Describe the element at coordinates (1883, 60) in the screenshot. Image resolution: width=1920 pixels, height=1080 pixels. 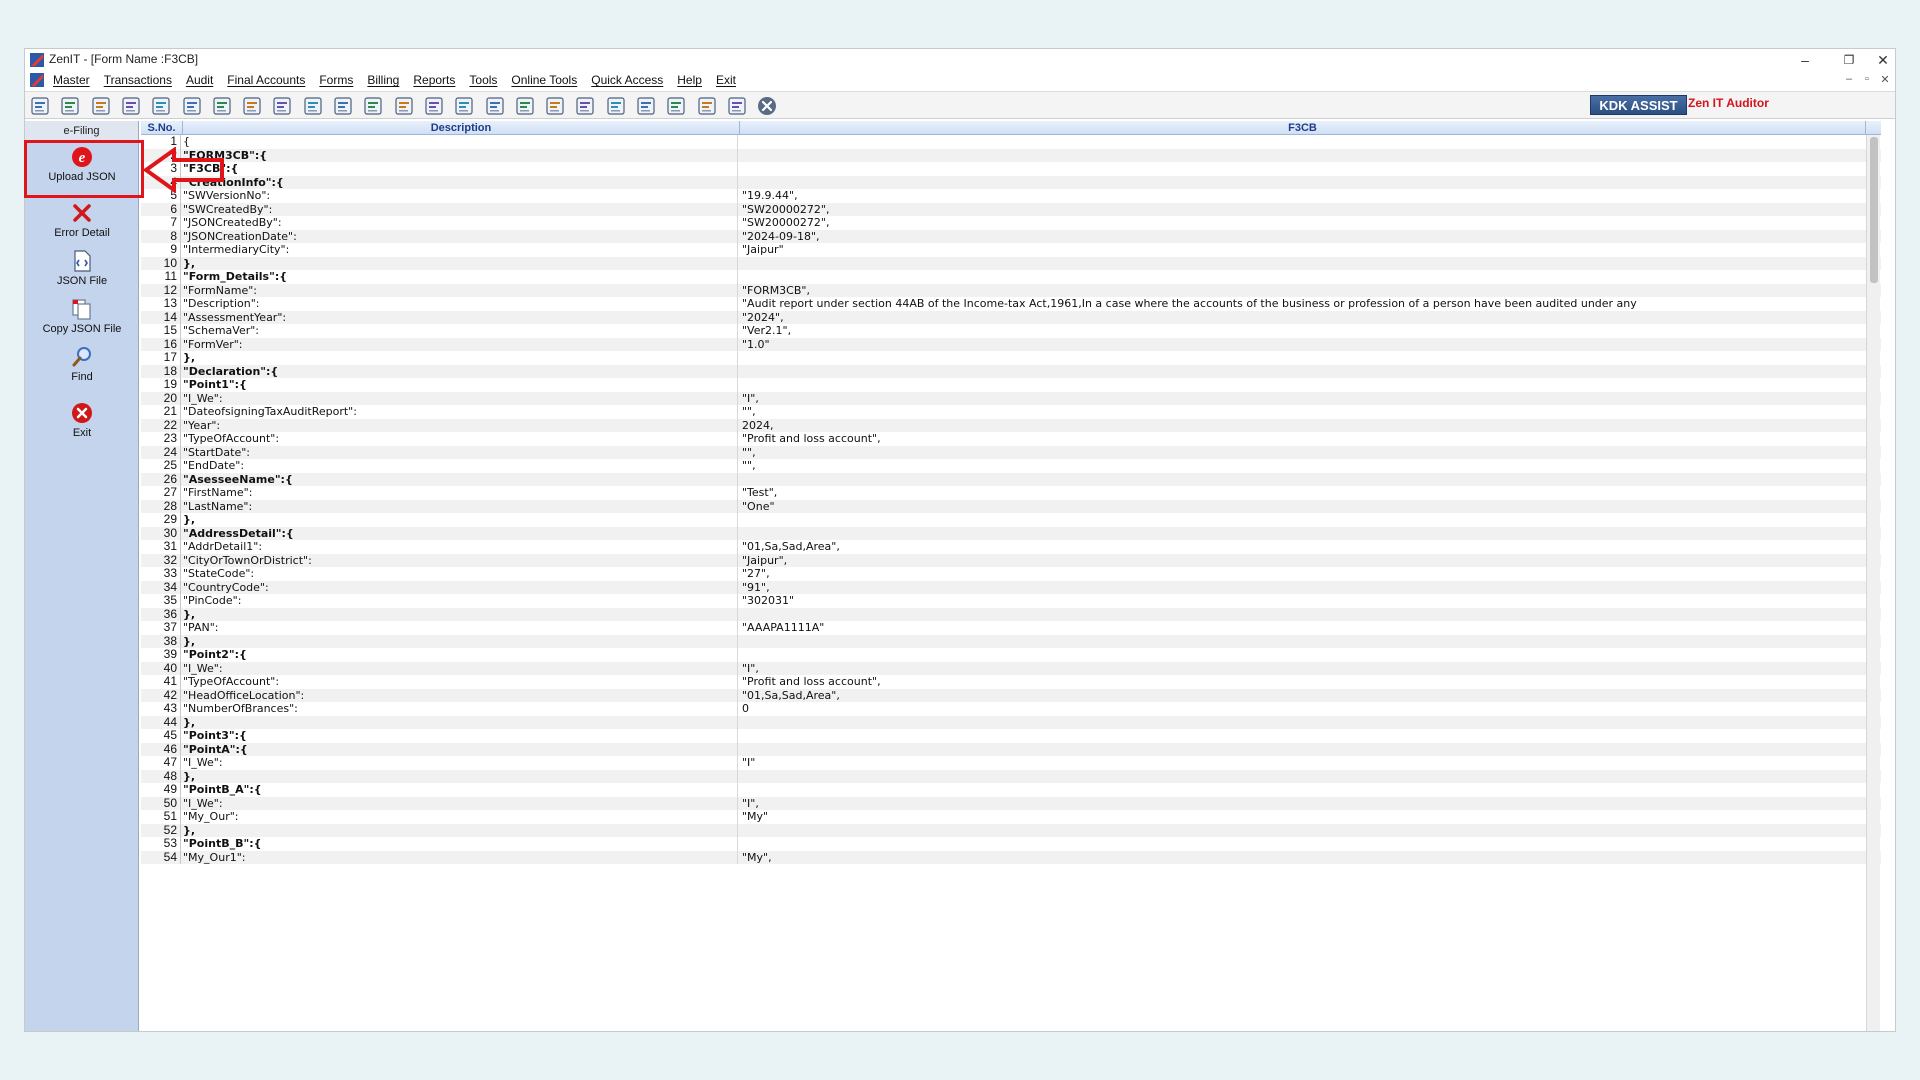
I see `close-button: ✕` at that location.